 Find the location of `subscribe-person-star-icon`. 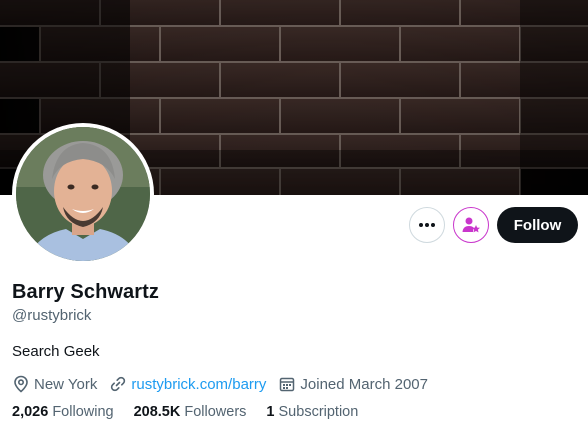

subscribe-person-star-icon is located at coordinates (471, 225).